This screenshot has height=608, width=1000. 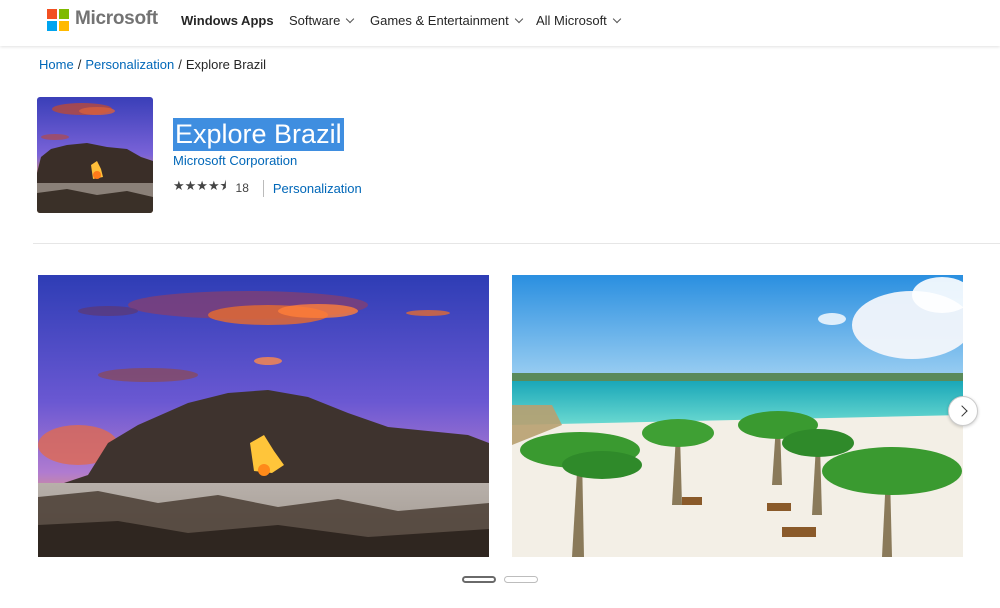 I want to click on rating-count: 18, so click(x=242, y=188).